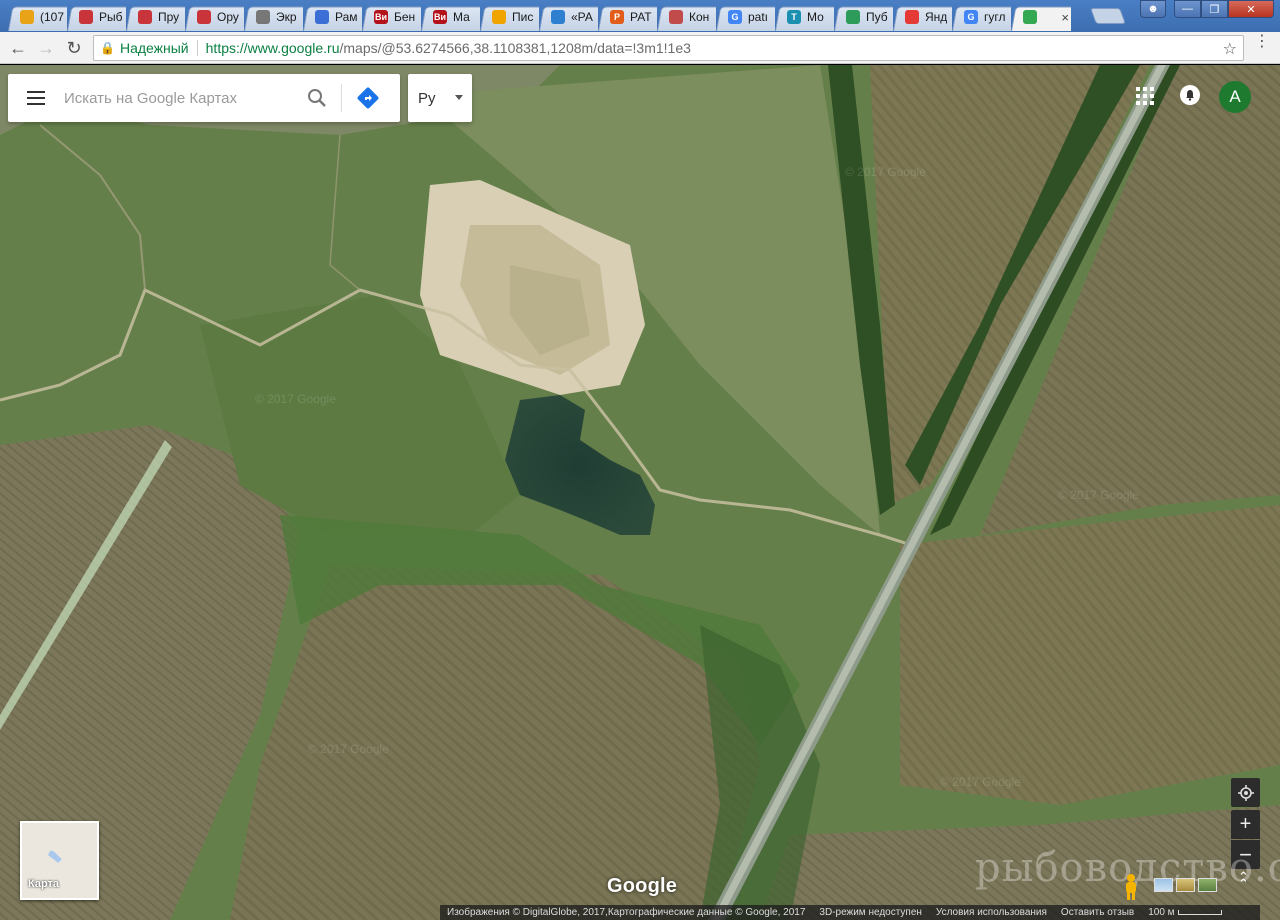  What do you see at coordinates (461, 17) in the screenshot?
I see `tab-label: Ма` at bounding box center [461, 17].